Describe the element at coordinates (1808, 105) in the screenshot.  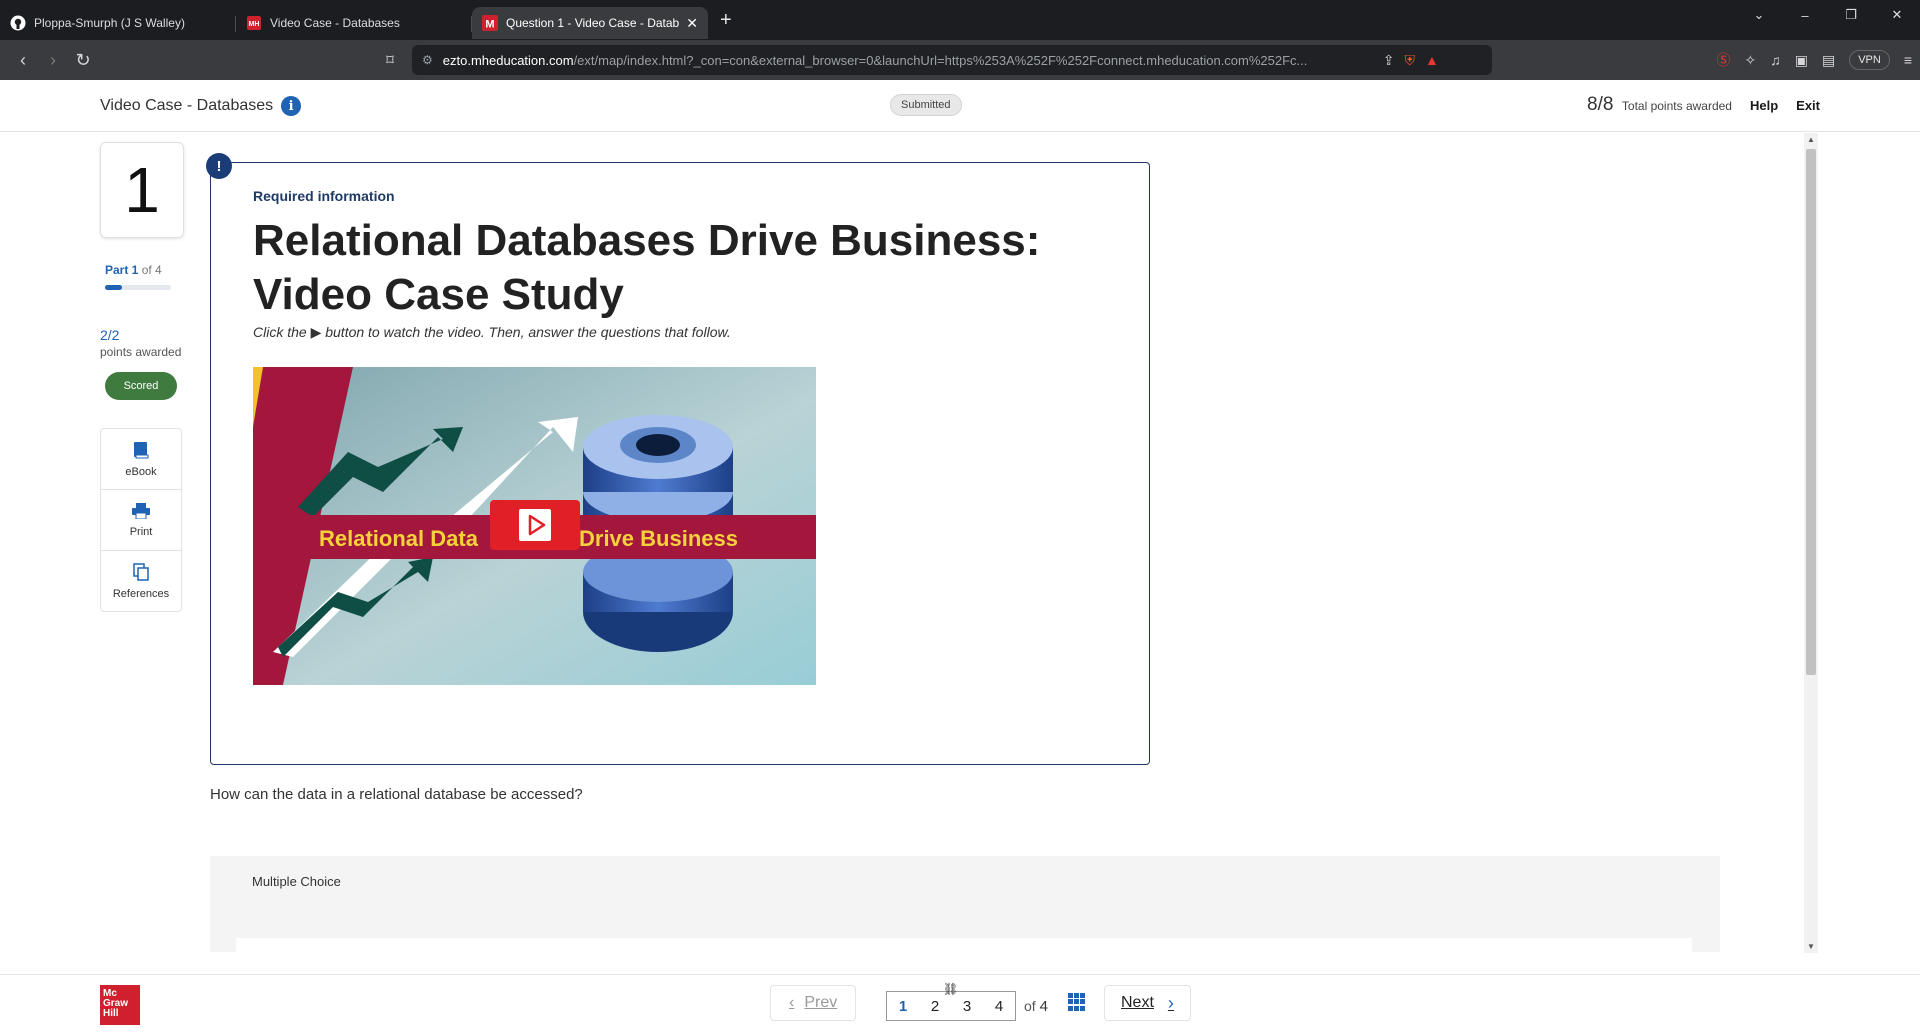
I see `exit-button: Exit` at that location.